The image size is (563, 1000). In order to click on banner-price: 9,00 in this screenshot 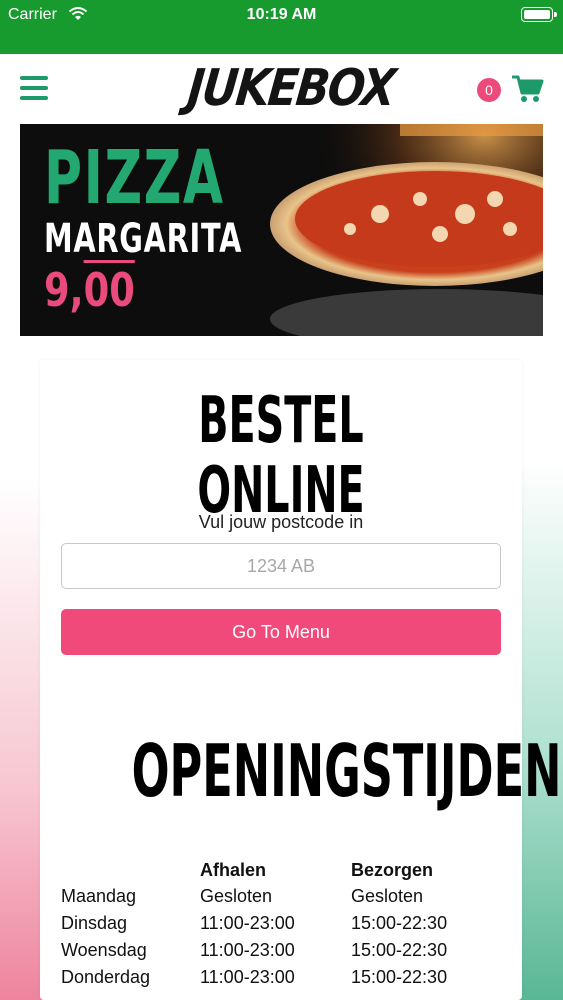, I will do `click(89, 290)`.